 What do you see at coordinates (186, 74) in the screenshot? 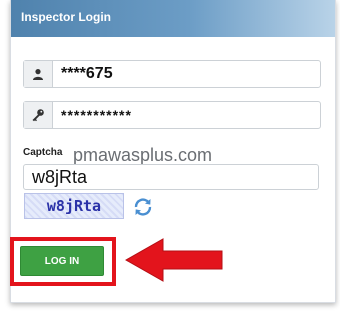
I see `username-value: ****675` at bounding box center [186, 74].